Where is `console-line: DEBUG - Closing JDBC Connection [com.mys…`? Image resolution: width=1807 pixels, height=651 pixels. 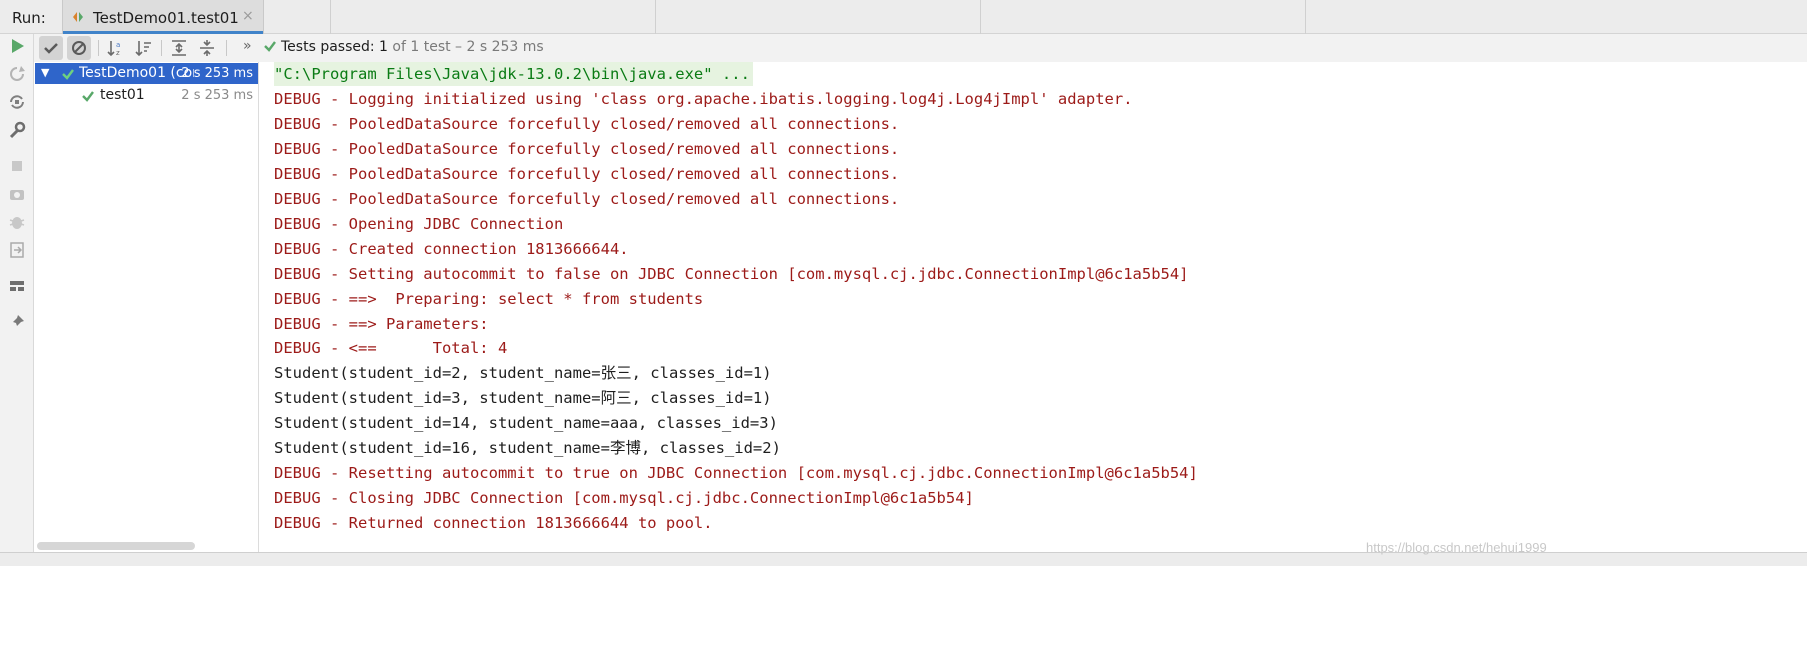
console-line: DEBUG - Closing JDBC Connection [com.mys… is located at coordinates (624, 498).